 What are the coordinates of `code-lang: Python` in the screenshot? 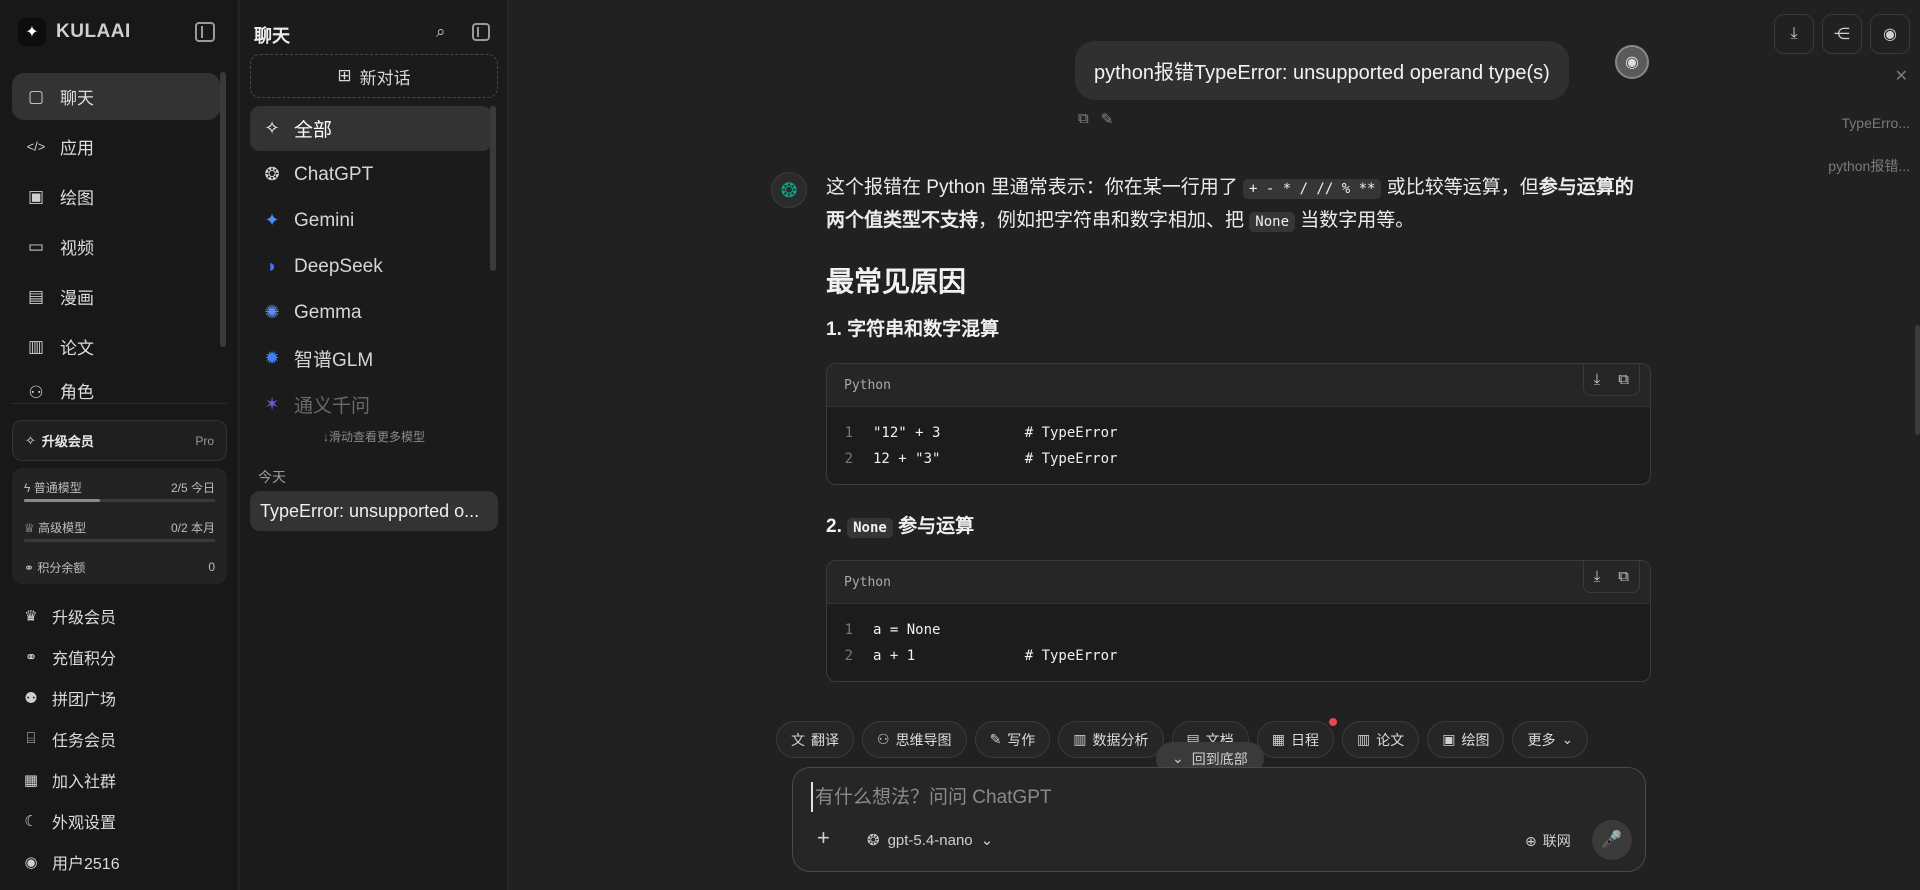 It's located at (1238, 582).